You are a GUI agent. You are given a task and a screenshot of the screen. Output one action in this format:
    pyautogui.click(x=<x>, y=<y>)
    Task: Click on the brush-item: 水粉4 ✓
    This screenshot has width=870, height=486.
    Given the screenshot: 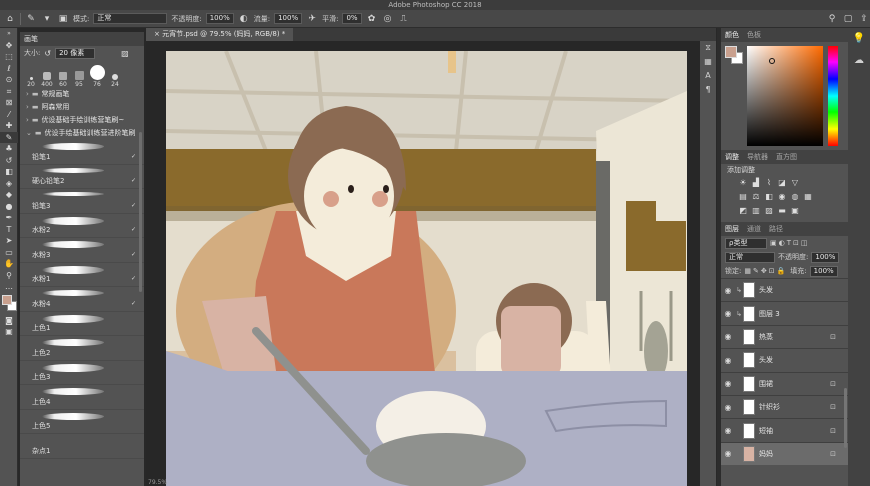 What is the action you would take?
    pyautogui.click(x=82, y=299)
    